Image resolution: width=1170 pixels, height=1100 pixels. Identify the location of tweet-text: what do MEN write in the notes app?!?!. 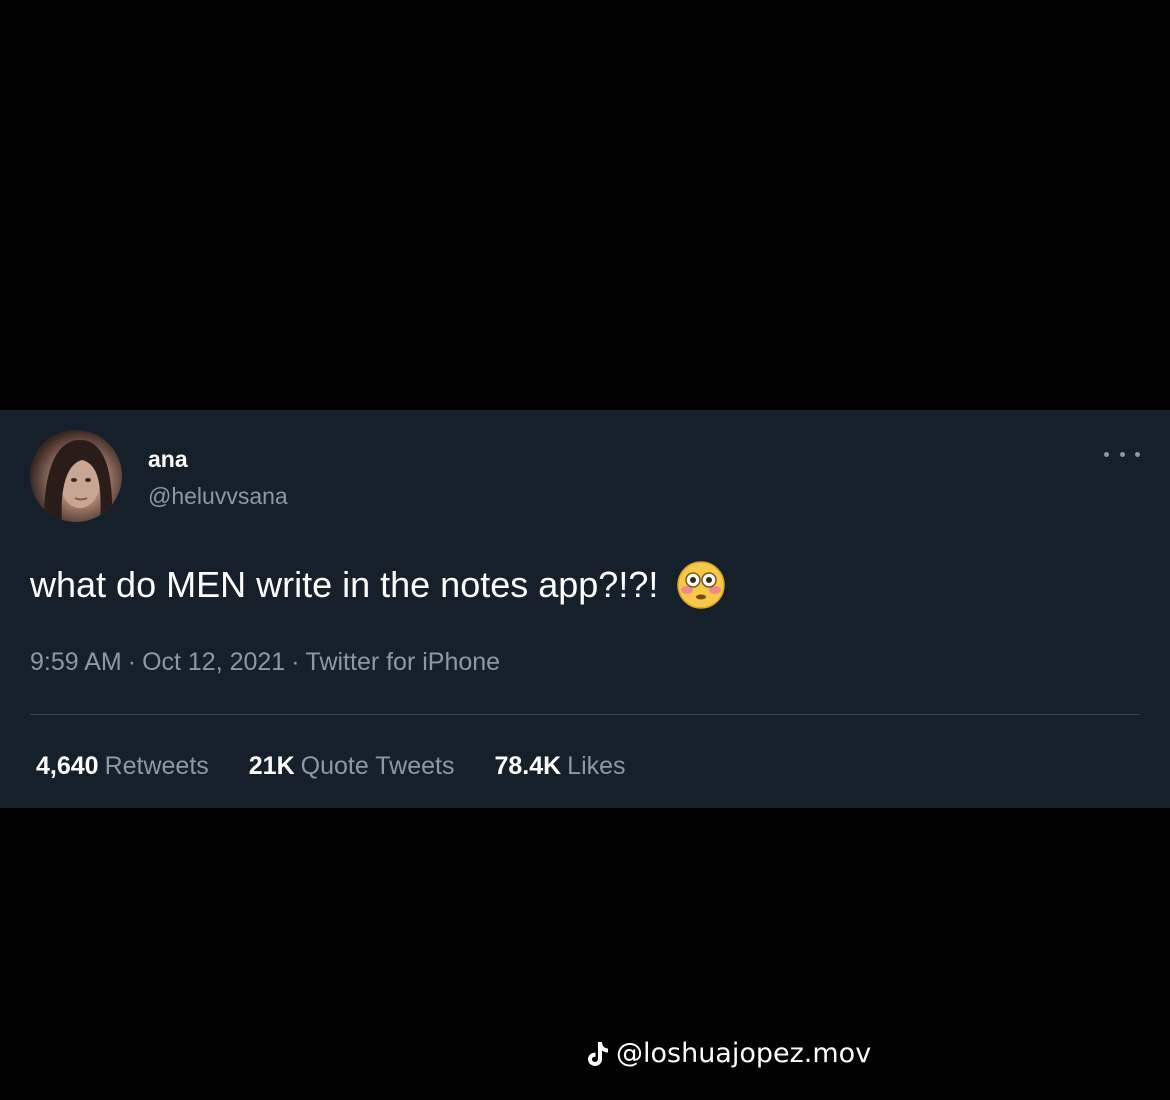
(378, 585).